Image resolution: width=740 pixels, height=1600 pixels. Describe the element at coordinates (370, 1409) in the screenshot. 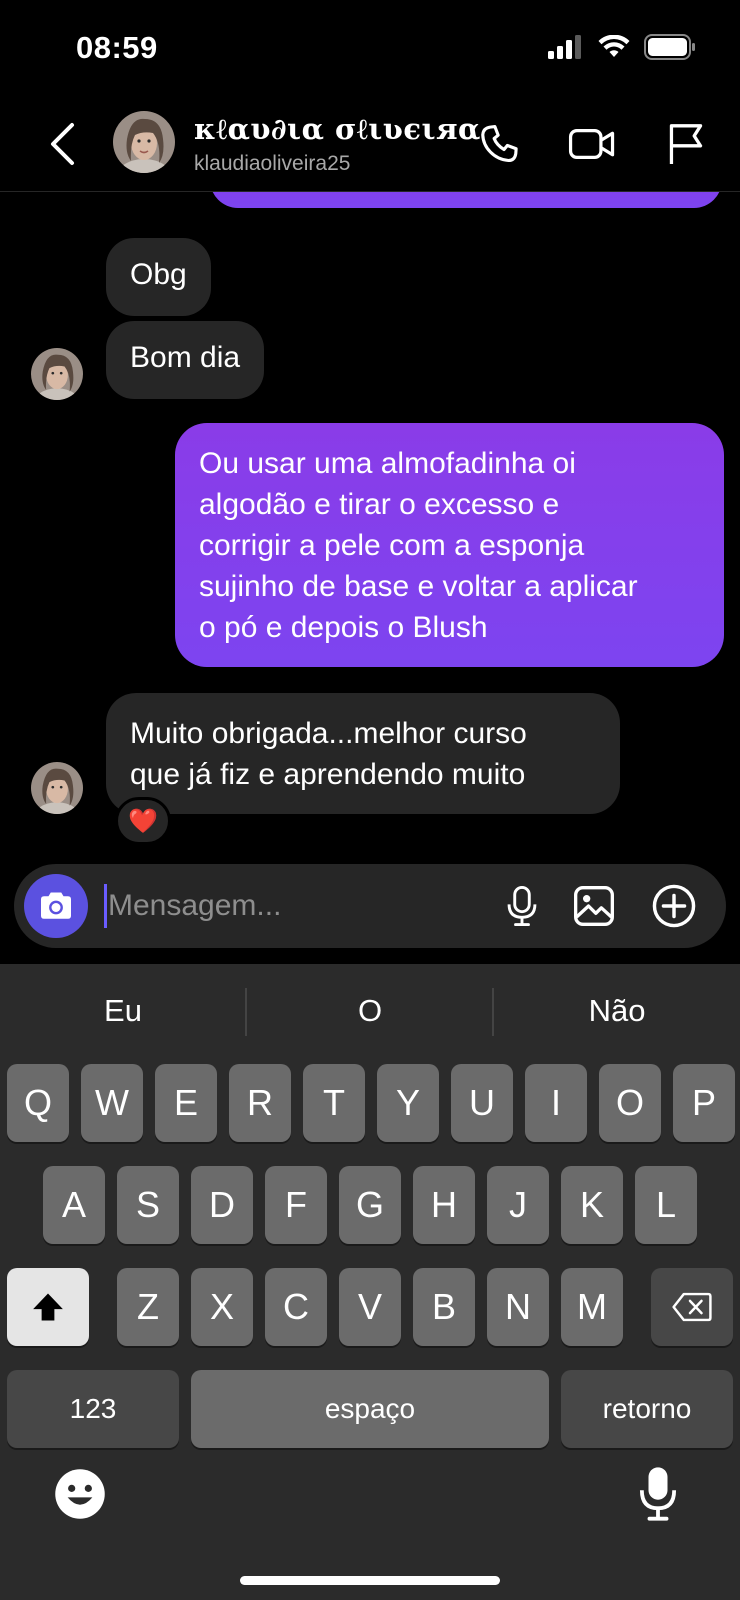

I see `space-key: espaço` at that location.